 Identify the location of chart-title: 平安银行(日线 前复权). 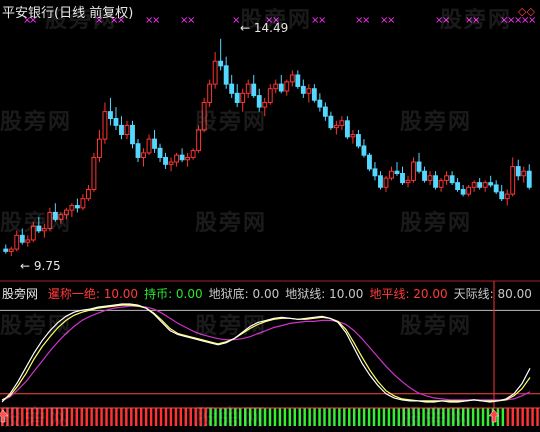
(68, 13).